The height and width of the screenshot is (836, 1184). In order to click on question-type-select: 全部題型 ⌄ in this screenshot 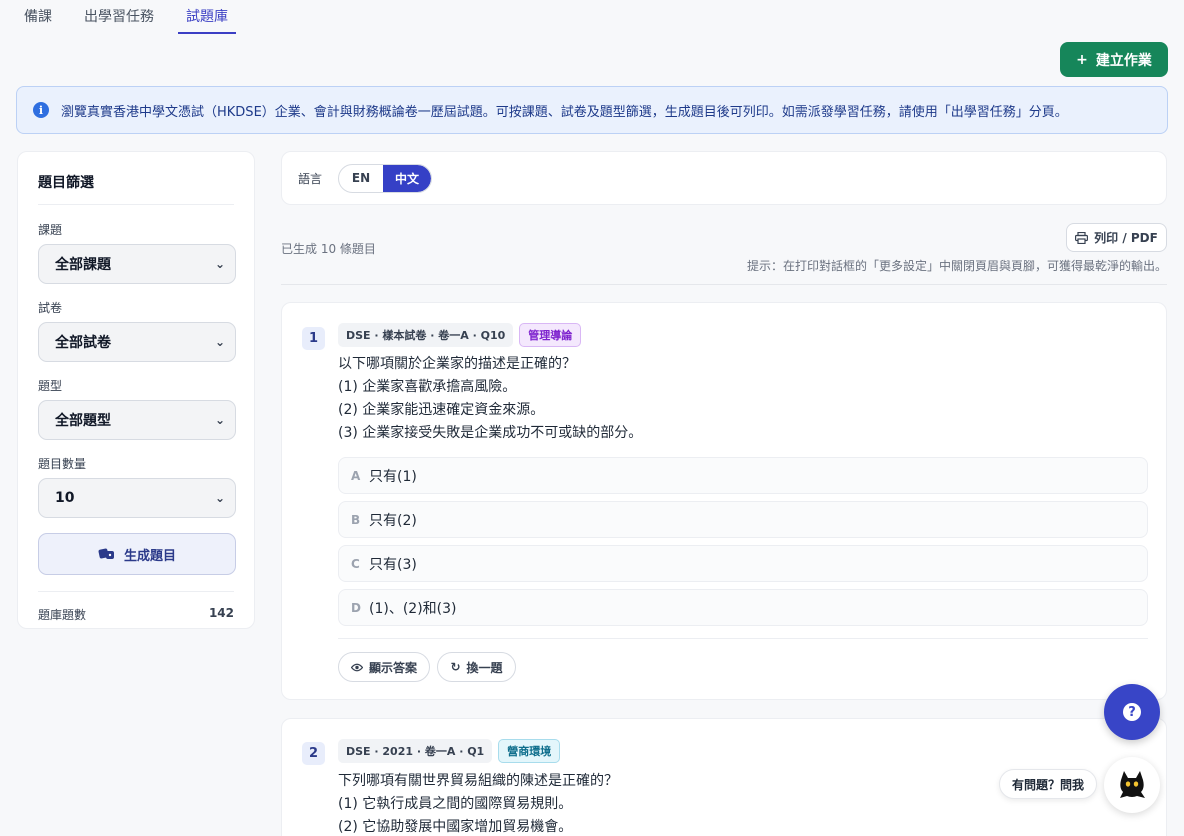, I will do `click(137, 420)`.